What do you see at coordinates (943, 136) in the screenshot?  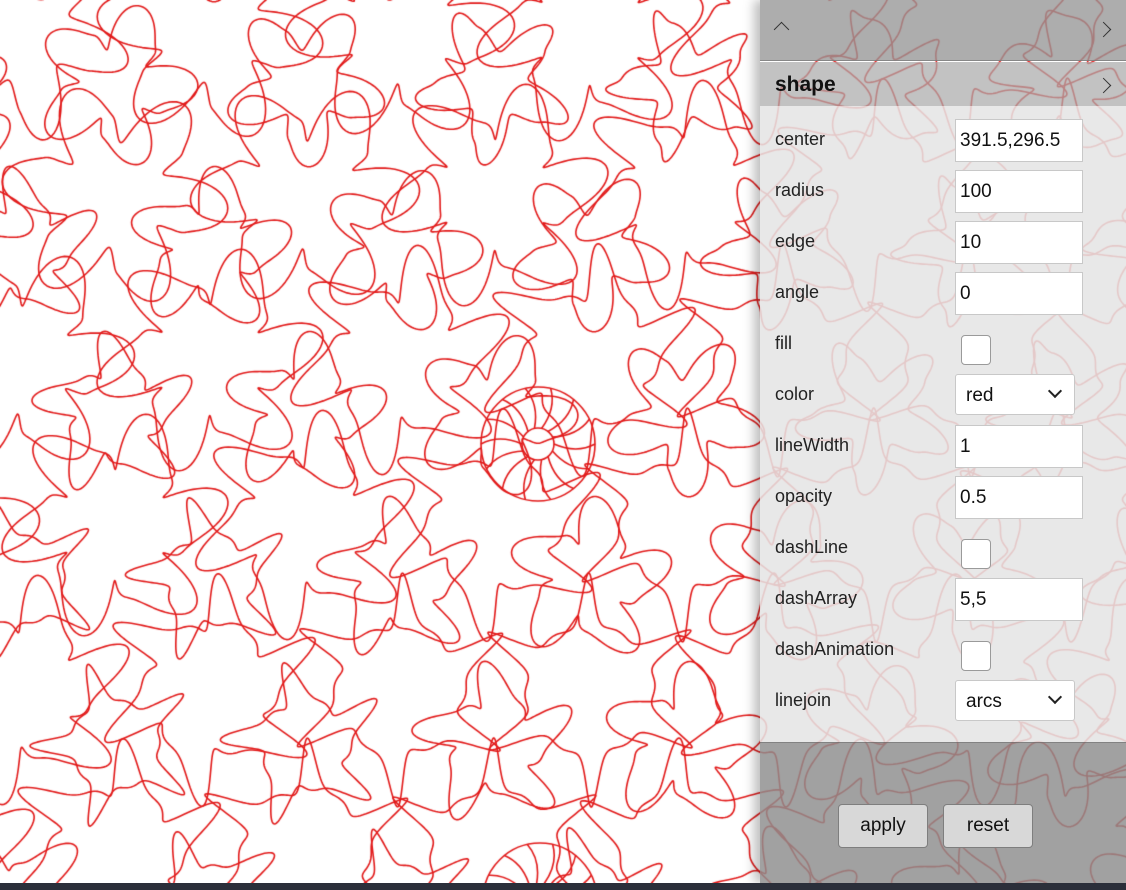 I see `field-row-center: center` at bounding box center [943, 136].